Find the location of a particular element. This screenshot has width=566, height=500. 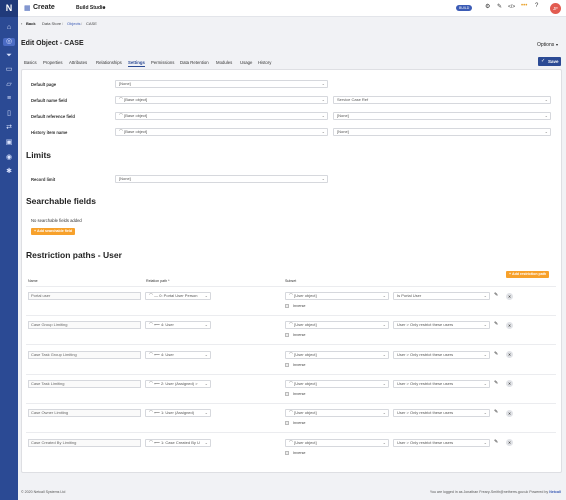

home-icon: ⌂ is located at coordinates (9, 28).